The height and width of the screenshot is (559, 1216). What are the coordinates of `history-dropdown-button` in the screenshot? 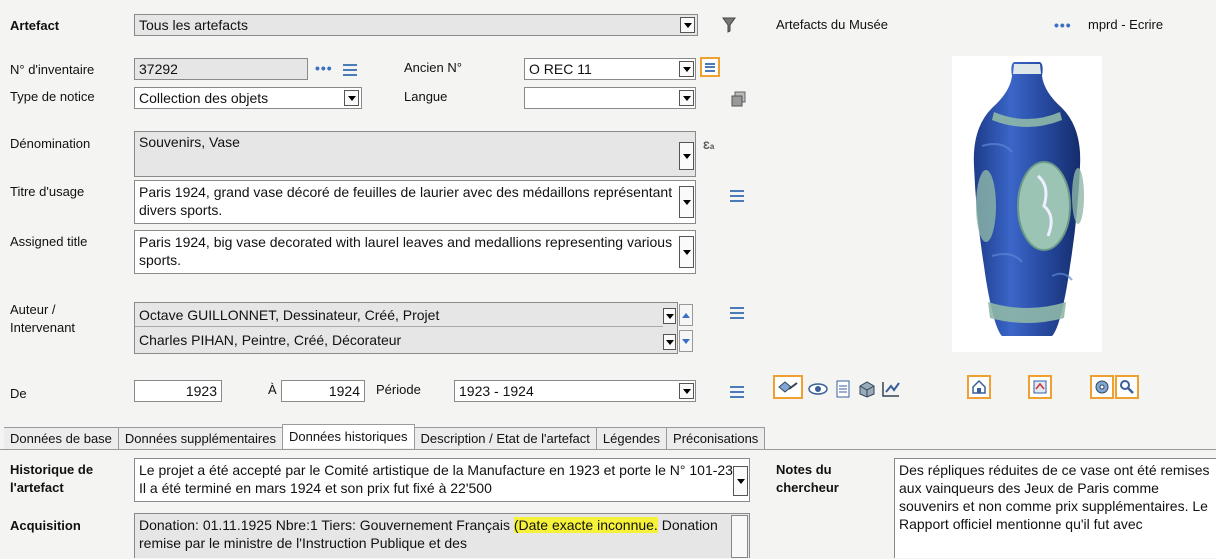 It's located at (740, 481).